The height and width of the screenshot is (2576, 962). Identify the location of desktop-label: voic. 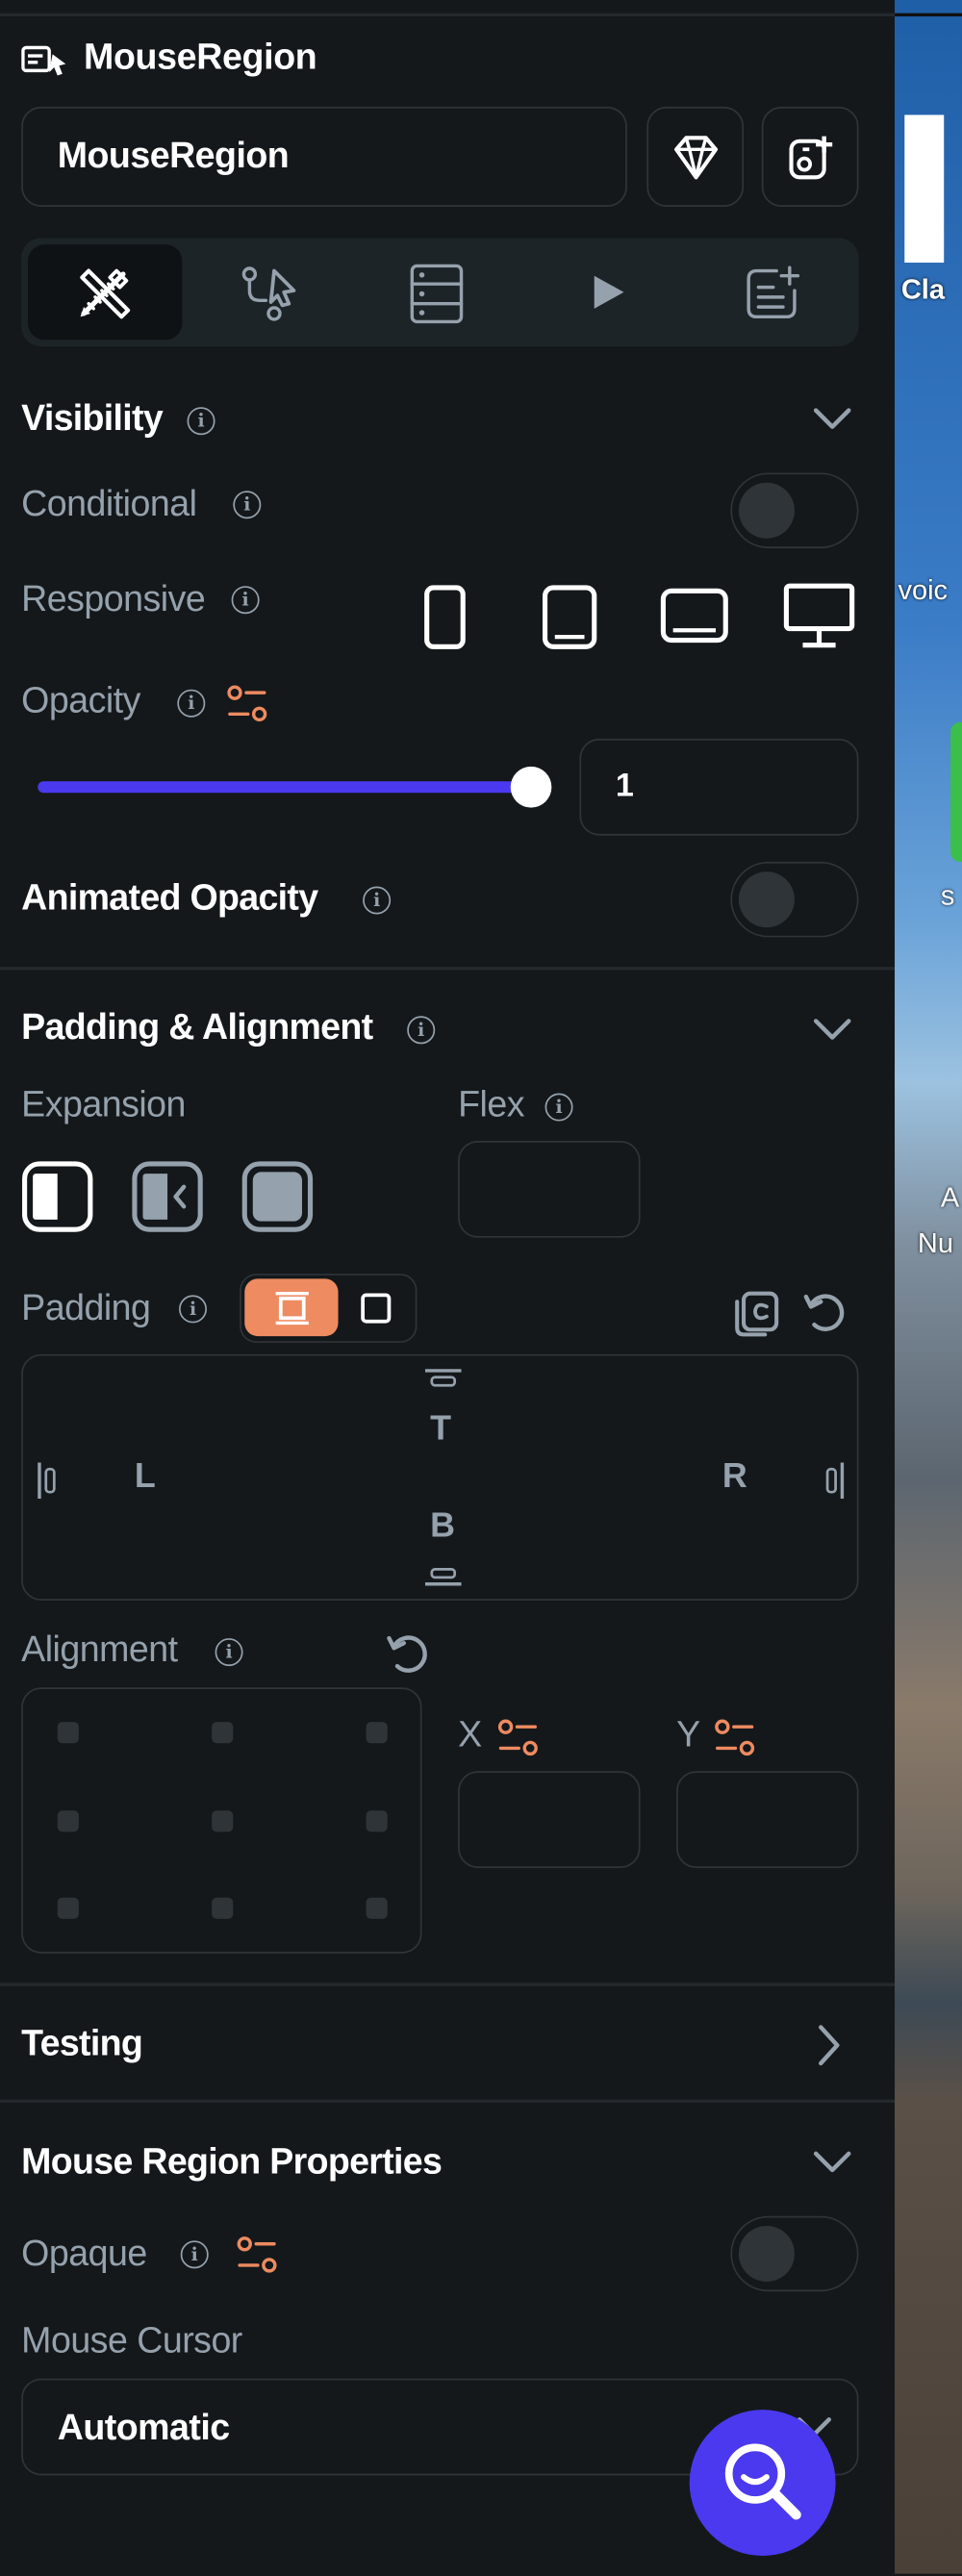
(923, 590).